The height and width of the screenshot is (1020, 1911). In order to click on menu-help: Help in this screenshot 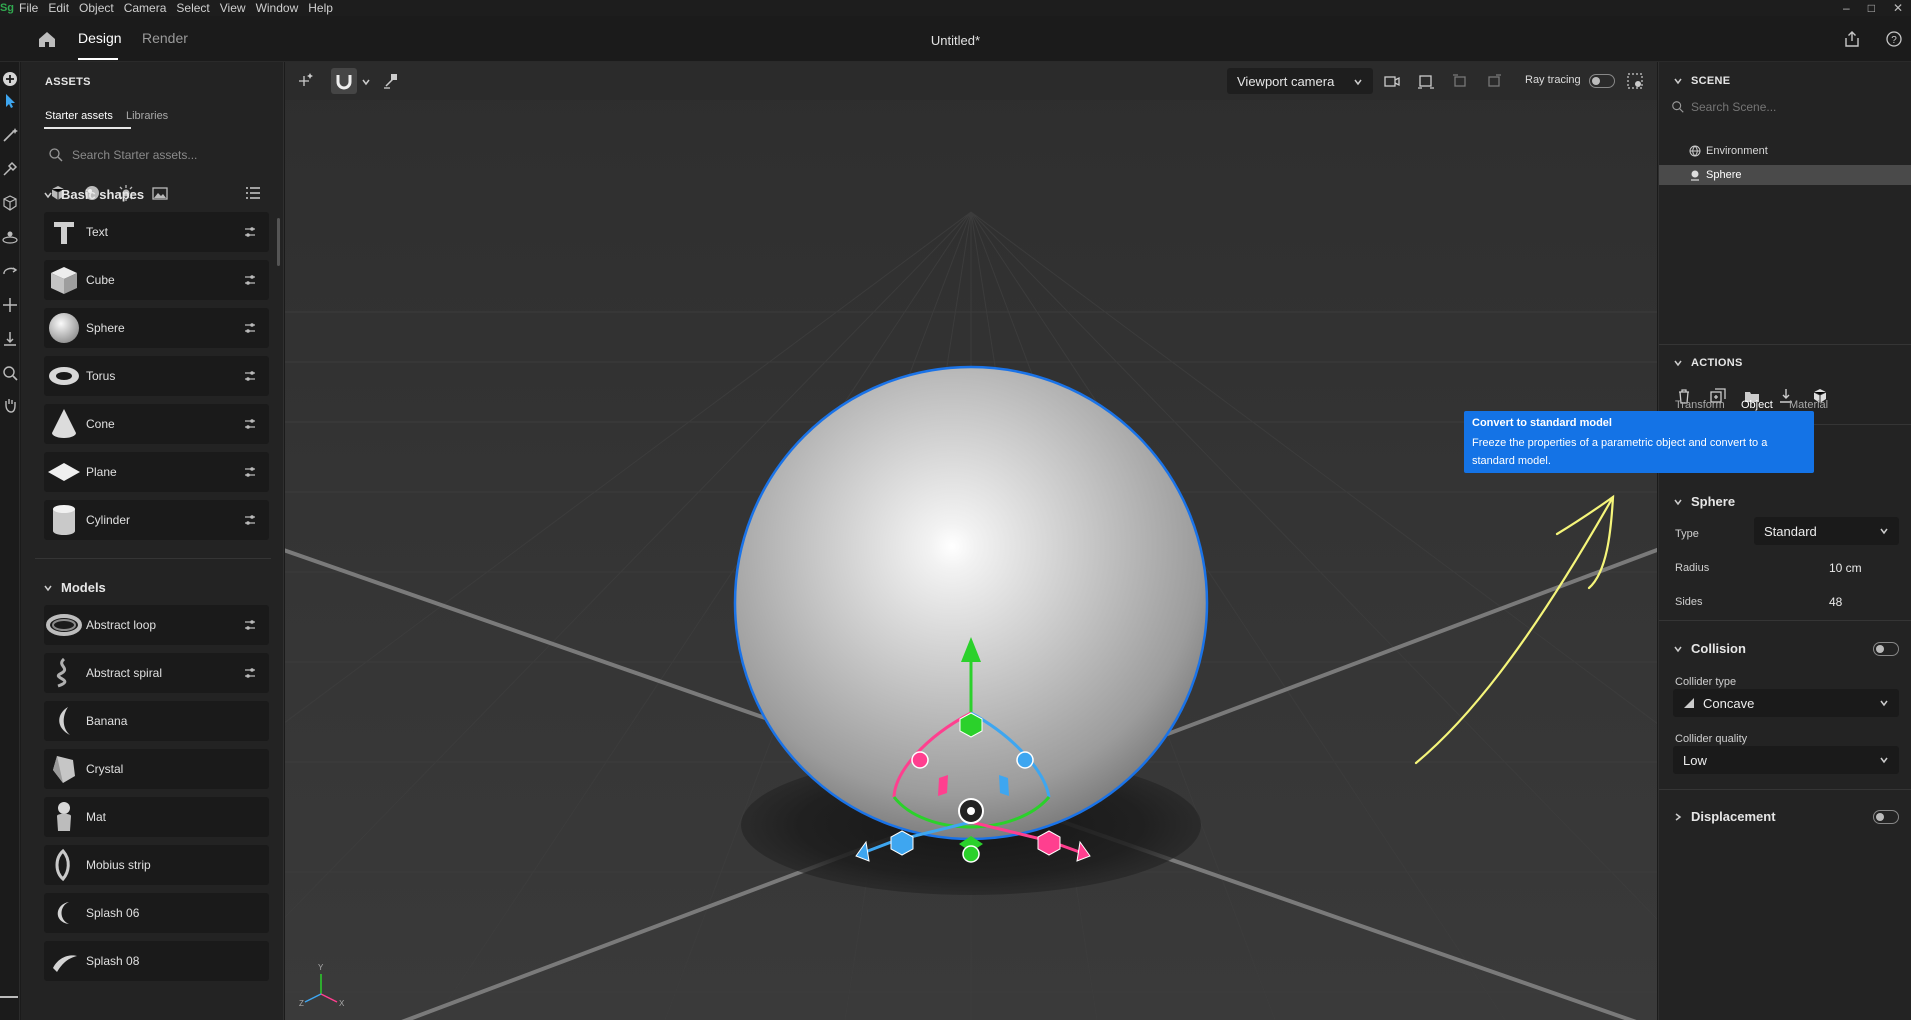, I will do `click(320, 8)`.